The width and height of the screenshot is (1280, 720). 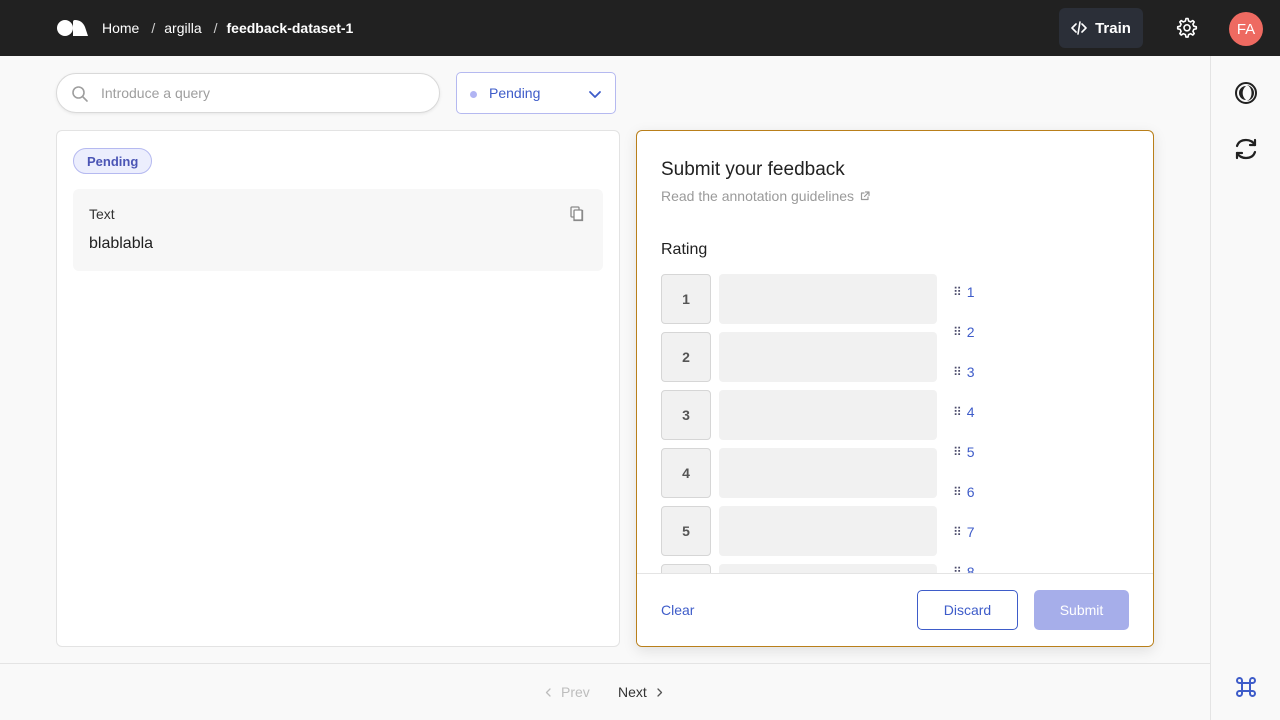 I want to click on next-button: Next, so click(x=640, y=692).